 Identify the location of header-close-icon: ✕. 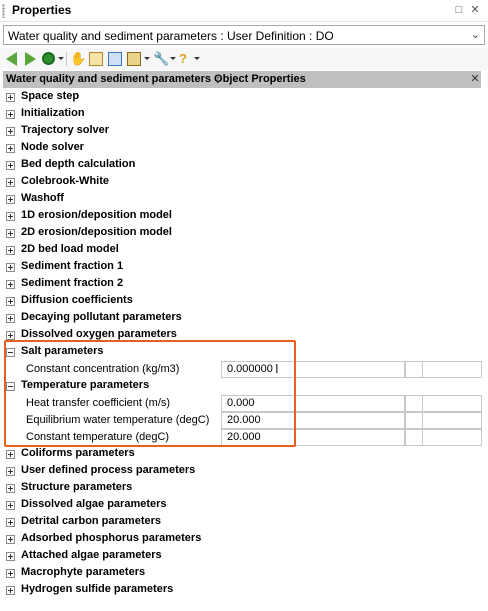
(475, 79).